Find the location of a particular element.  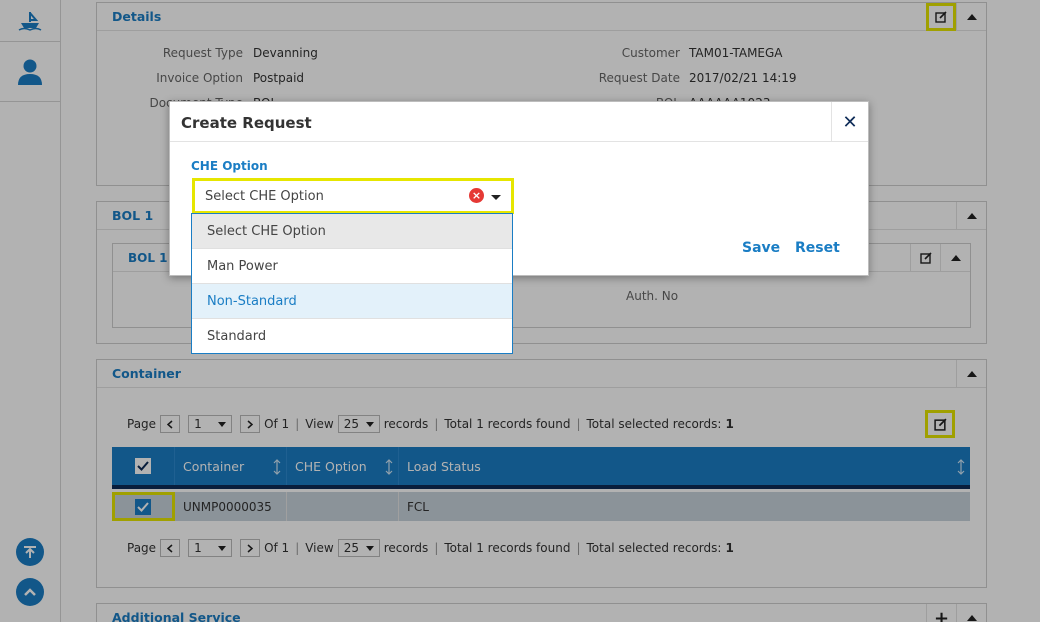

option-select-che: Select CHE Option is located at coordinates (352, 231).